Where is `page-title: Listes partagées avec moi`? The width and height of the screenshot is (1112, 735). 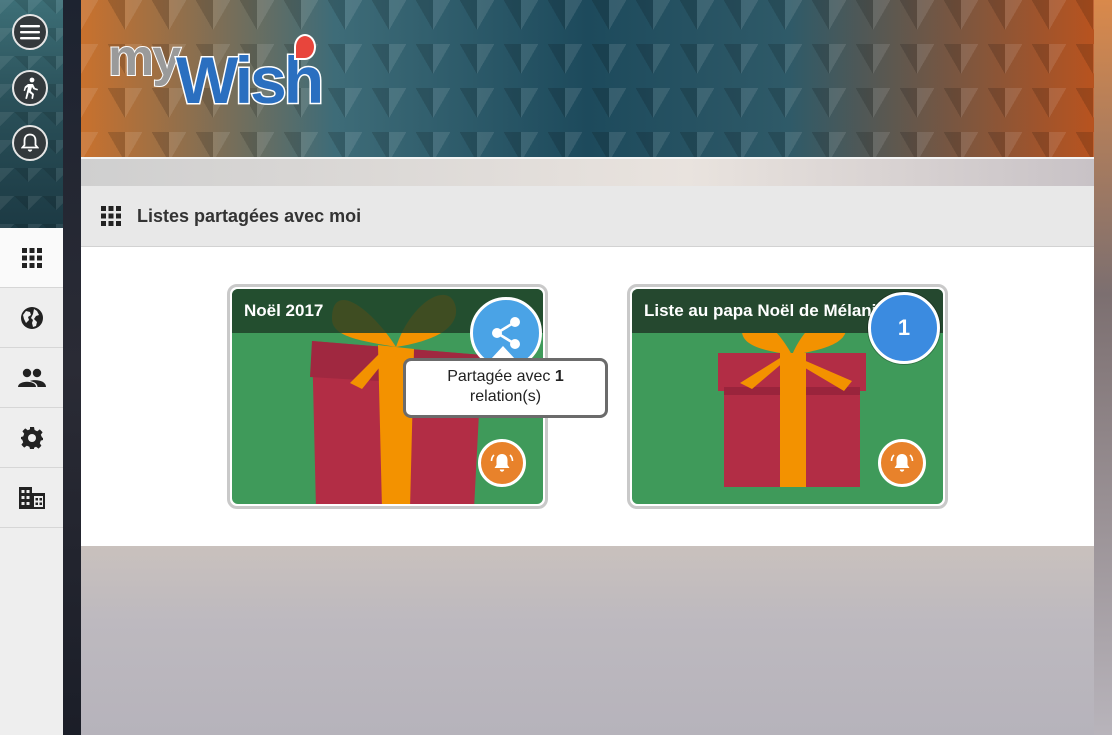
page-title: Listes partagées avec moi is located at coordinates (249, 215).